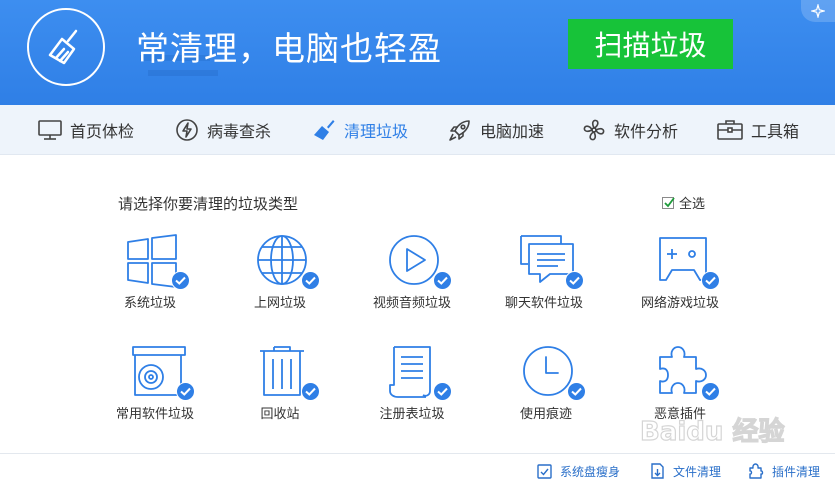 This screenshot has height=488, width=835. I want to click on lightning-icon, so click(187, 129).